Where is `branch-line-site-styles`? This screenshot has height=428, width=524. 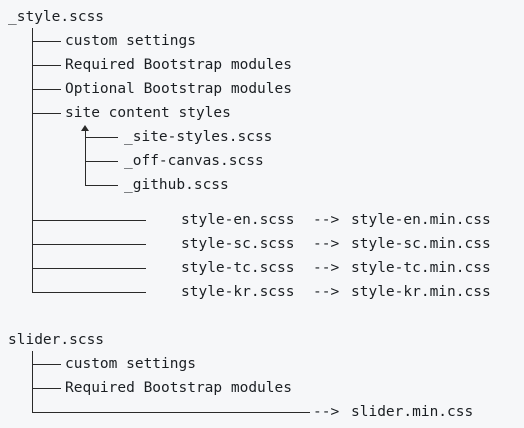
branch-line-site-styles is located at coordinates (101, 137).